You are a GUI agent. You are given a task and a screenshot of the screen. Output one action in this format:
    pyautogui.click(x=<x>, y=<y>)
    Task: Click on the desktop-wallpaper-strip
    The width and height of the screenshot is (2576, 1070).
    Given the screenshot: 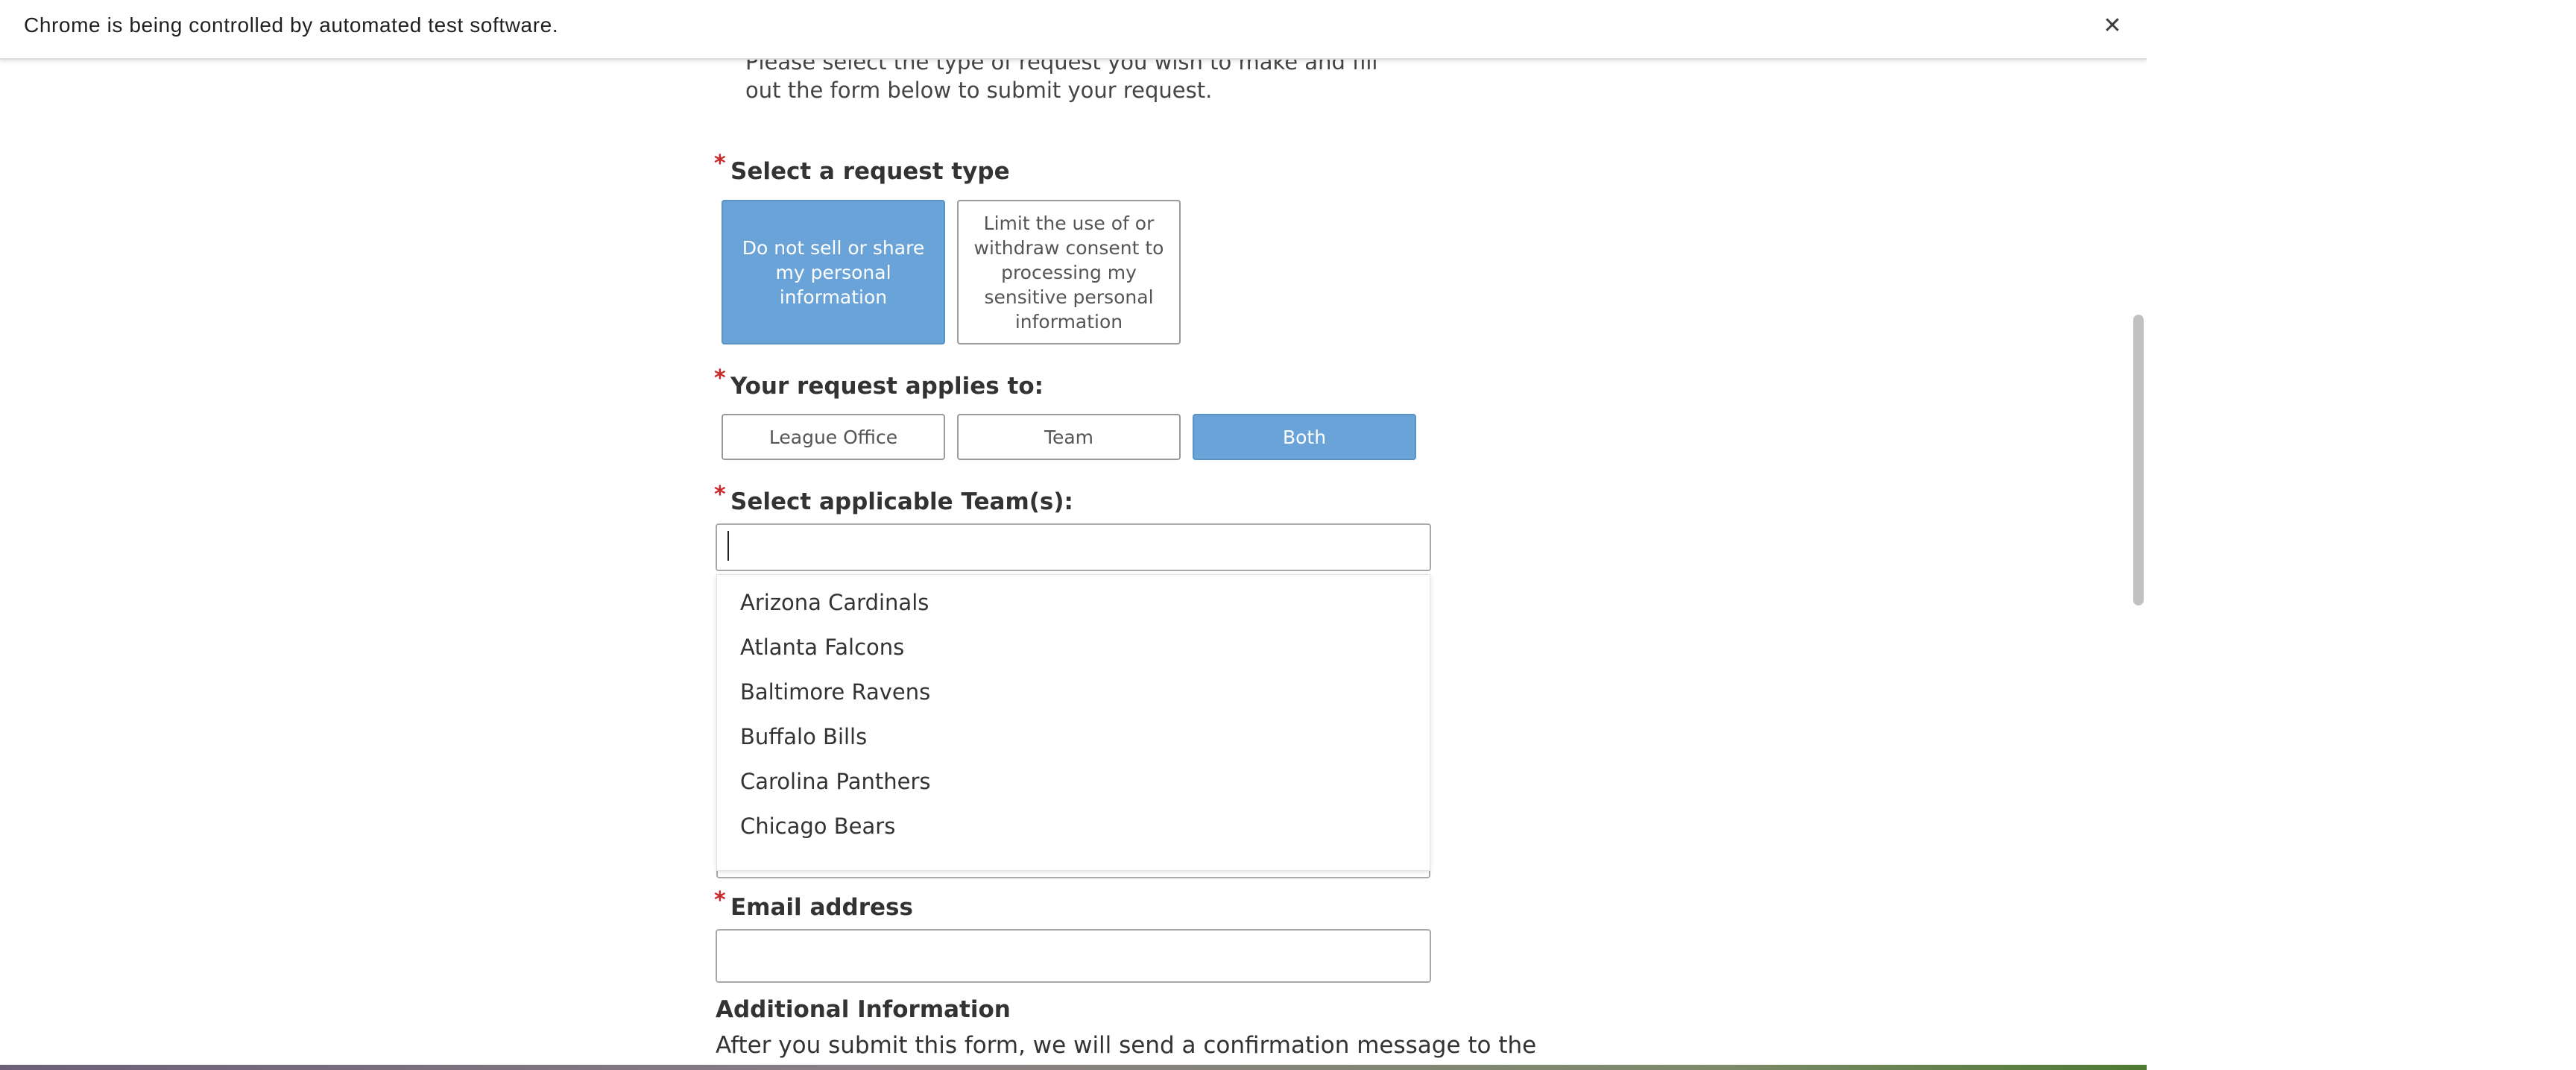 What is the action you would take?
    pyautogui.click(x=1073, y=1068)
    